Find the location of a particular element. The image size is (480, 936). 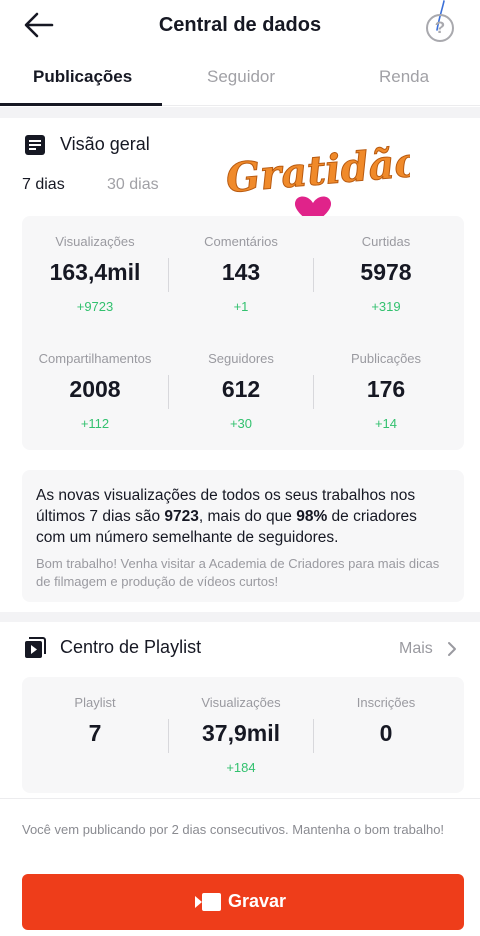

video-camera-icon is located at coordinates (208, 902).